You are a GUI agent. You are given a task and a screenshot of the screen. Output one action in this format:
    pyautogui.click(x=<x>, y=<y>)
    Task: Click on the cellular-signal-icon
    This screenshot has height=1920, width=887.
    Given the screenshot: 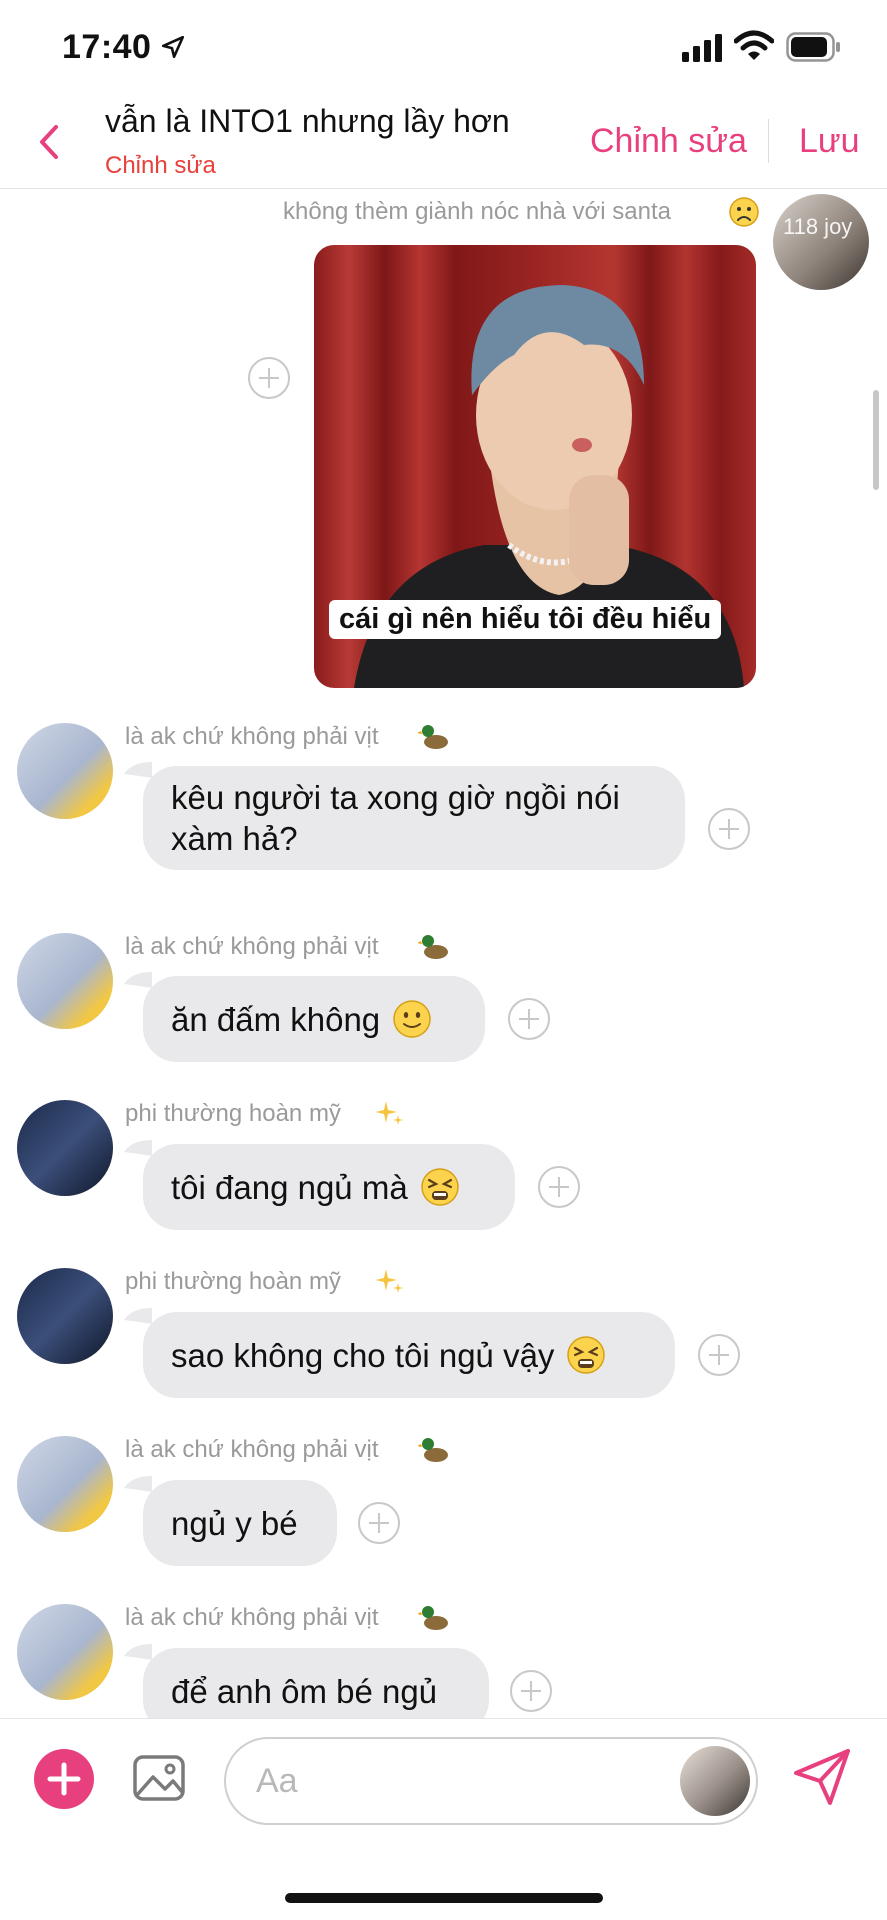 What is the action you would take?
    pyautogui.click(x=702, y=48)
    